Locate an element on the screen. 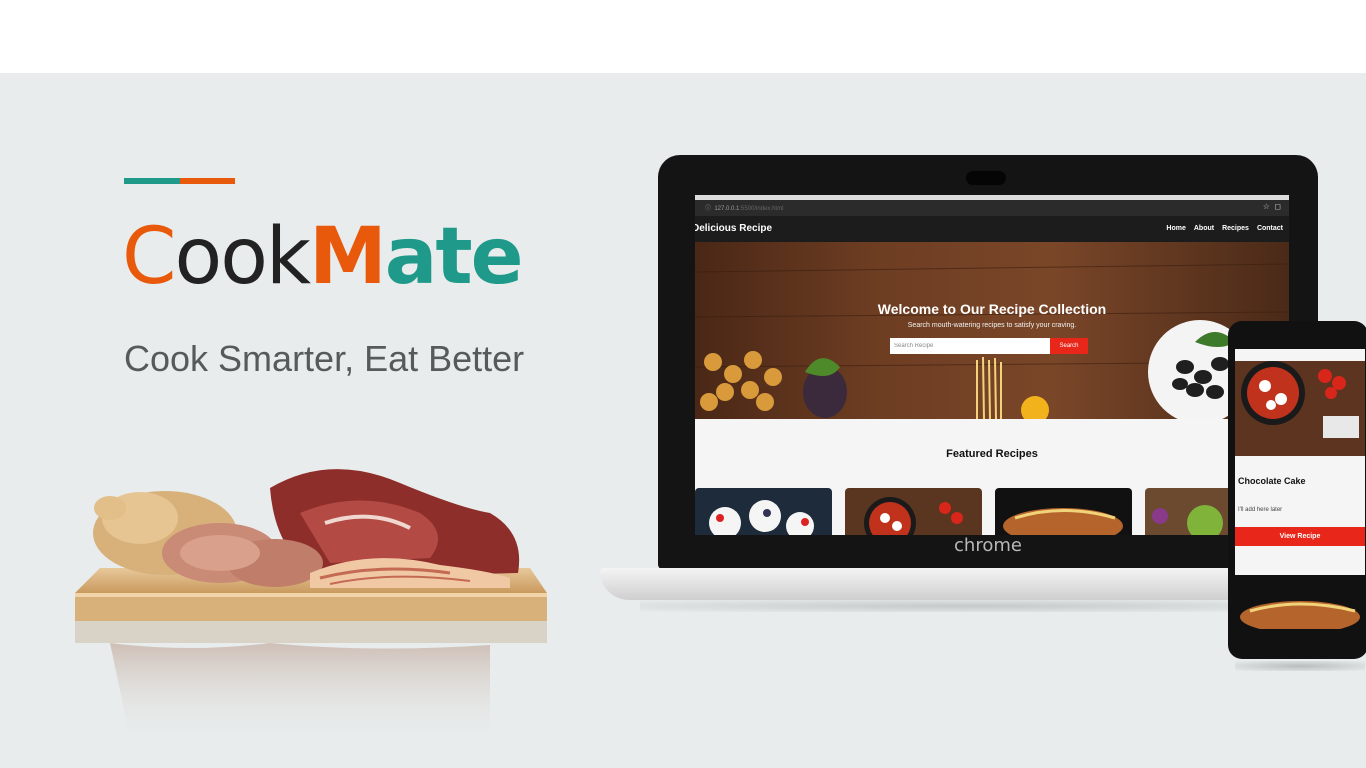 The width and height of the screenshot is (1366, 768). browser-url: ⓘ 127.0.0.1:5500/index.html is located at coordinates (744, 207).